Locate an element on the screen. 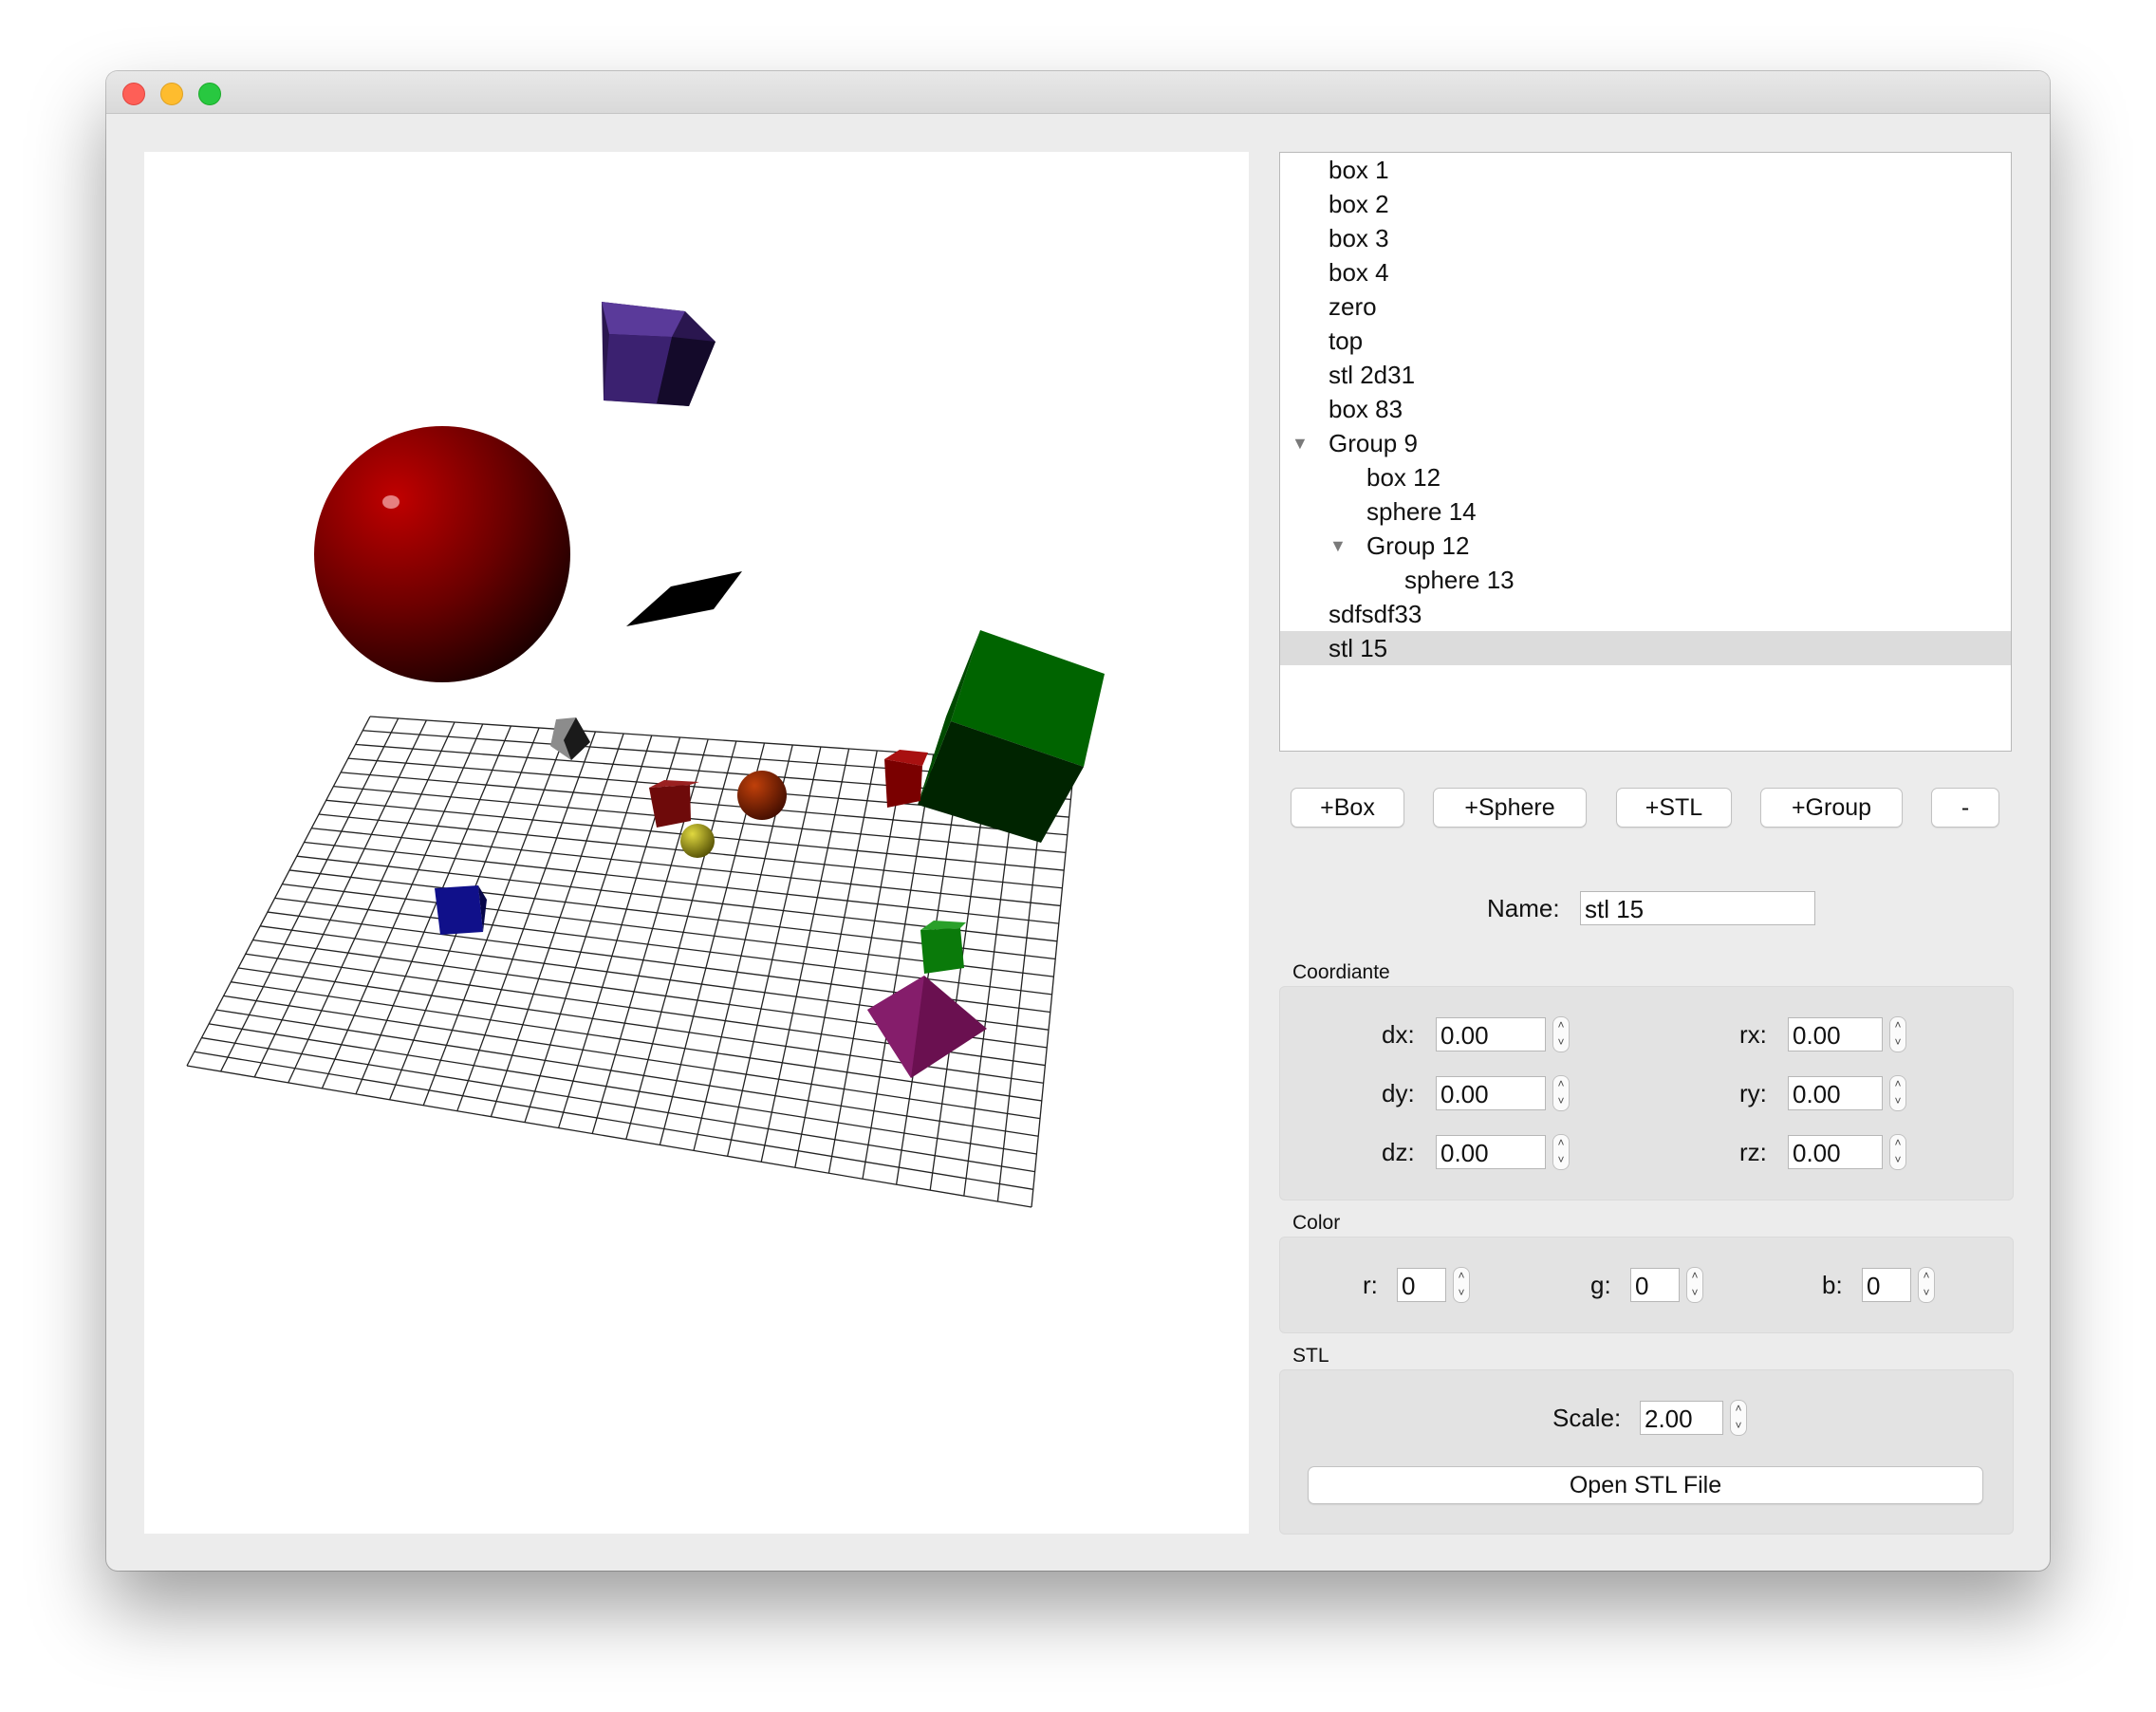 This screenshot has width=2156, height=1712. tree-item: box 1 is located at coordinates (1645, 170).